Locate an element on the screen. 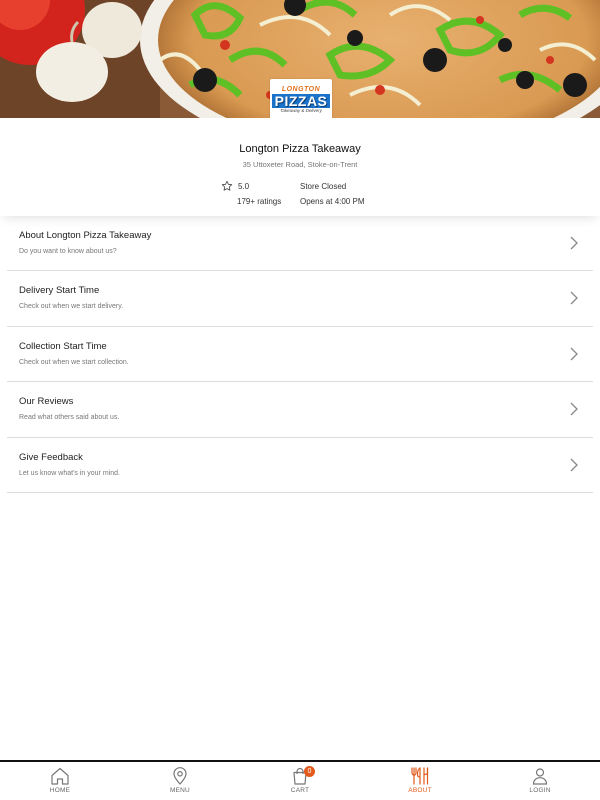 The image size is (600, 800). nav-item-cart: CART is located at coordinates (300, 781).